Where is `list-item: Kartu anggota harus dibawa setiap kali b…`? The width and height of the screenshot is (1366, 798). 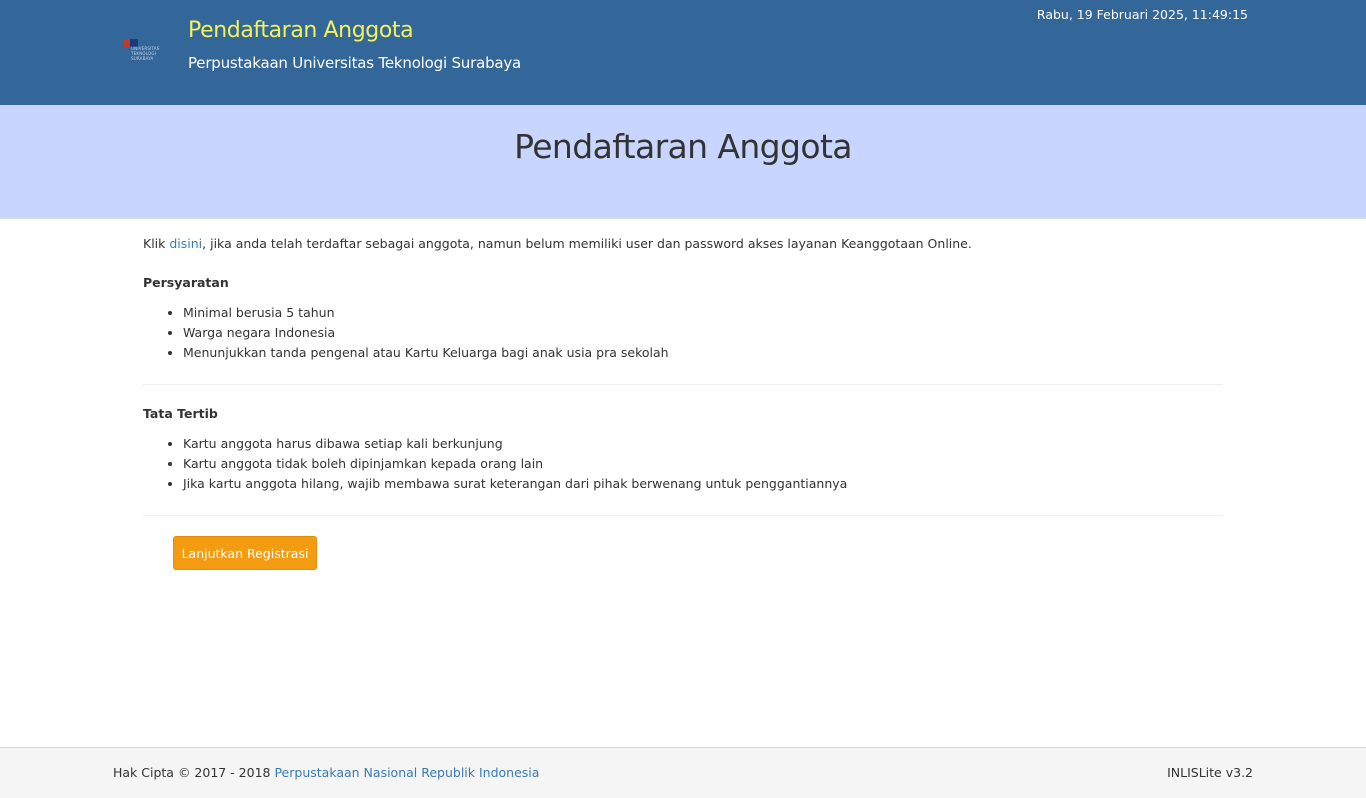 list-item: Kartu anggota harus dibawa setiap kali b… is located at coordinates (703, 444).